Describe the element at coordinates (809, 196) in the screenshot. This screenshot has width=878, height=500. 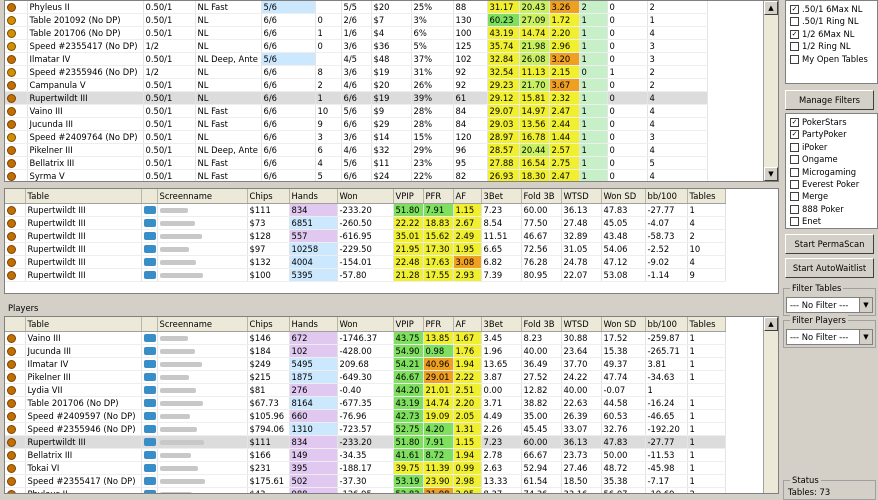
I see `filter-checkbox-item: Merge` at that location.